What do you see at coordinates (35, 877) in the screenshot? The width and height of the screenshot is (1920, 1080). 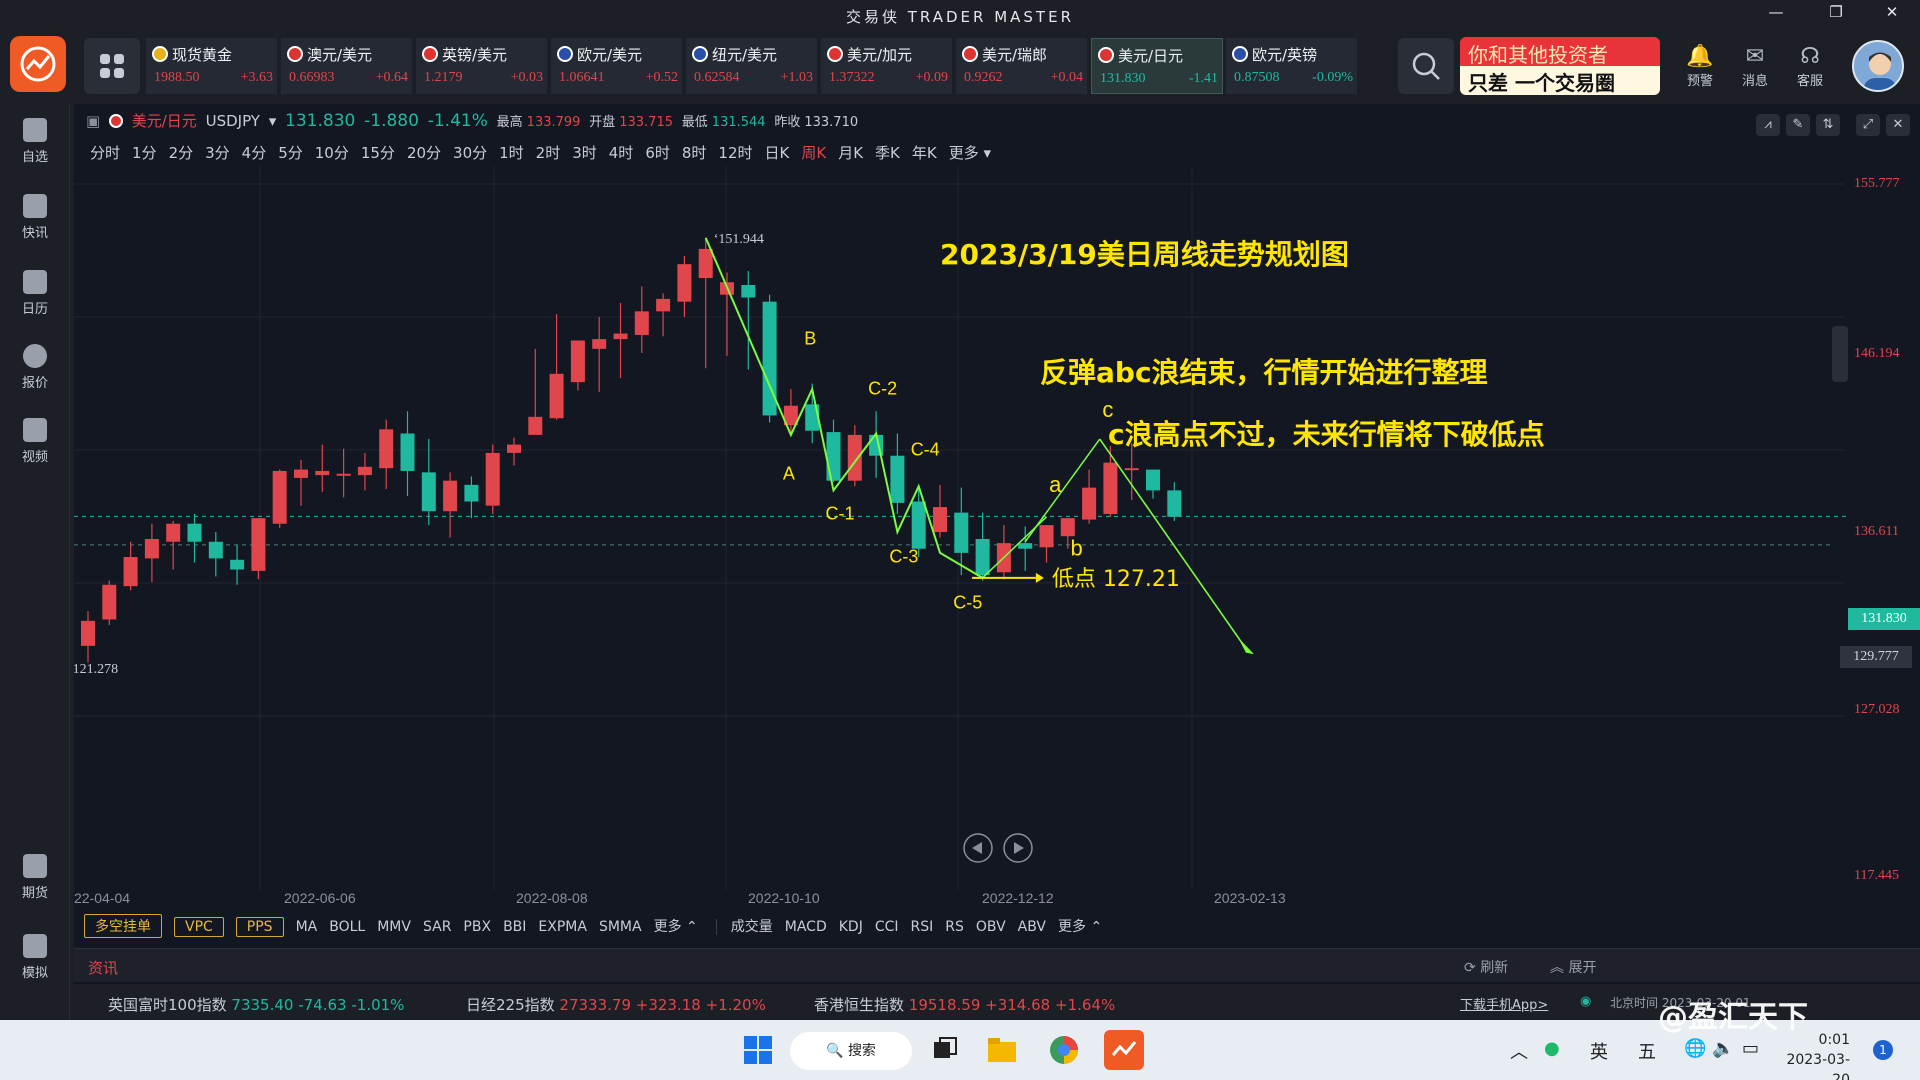 I see `sidebar-item-futures: 期货` at bounding box center [35, 877].